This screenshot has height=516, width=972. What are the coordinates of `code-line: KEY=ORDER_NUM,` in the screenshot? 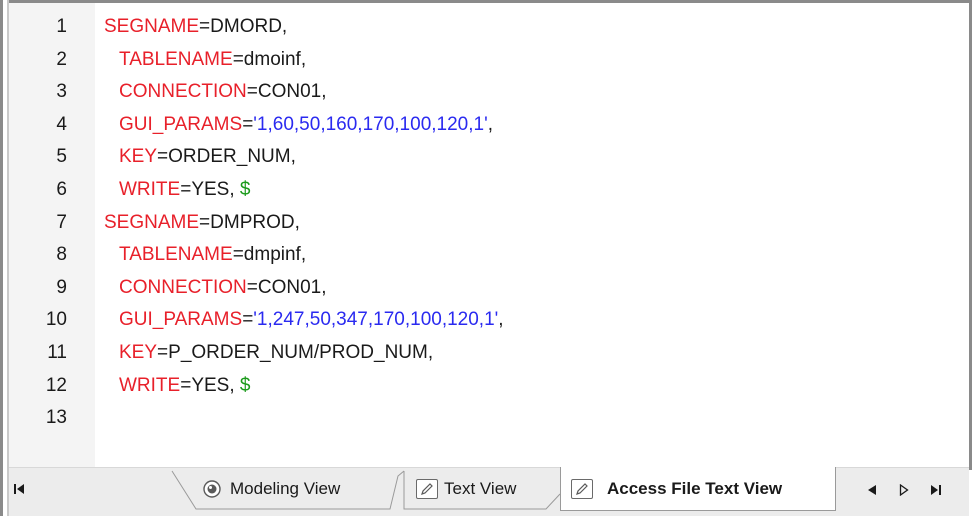 It's located at (207, 157).